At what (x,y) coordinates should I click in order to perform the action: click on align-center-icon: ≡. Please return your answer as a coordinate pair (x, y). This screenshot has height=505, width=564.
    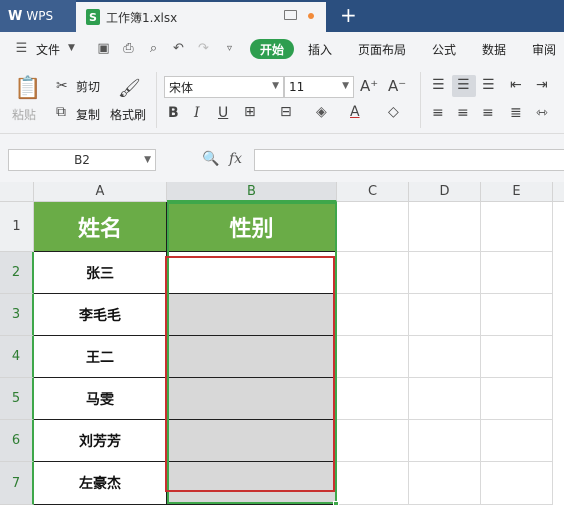
    Looking at the image, I should click on (463, 113).